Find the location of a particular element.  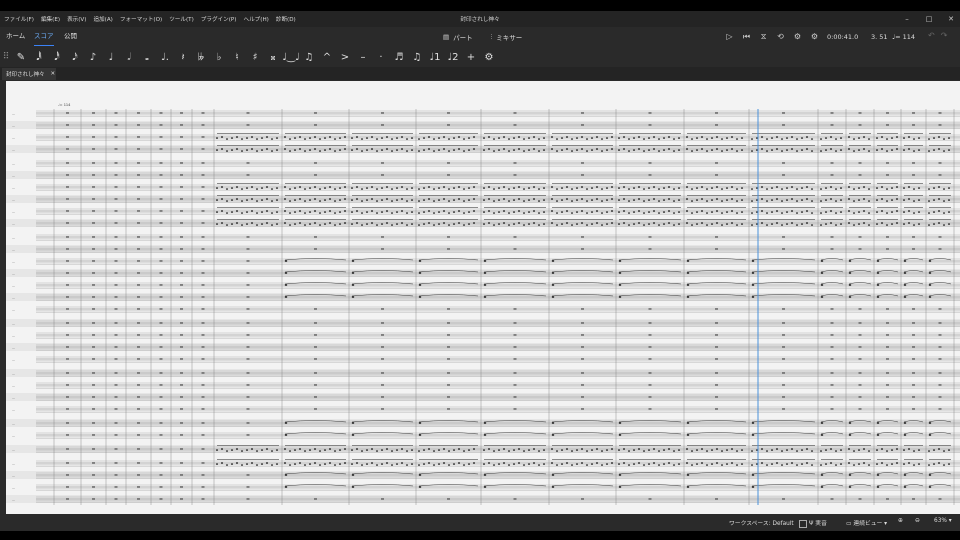

tab-score: スコア is located at coordinates (44, 38).